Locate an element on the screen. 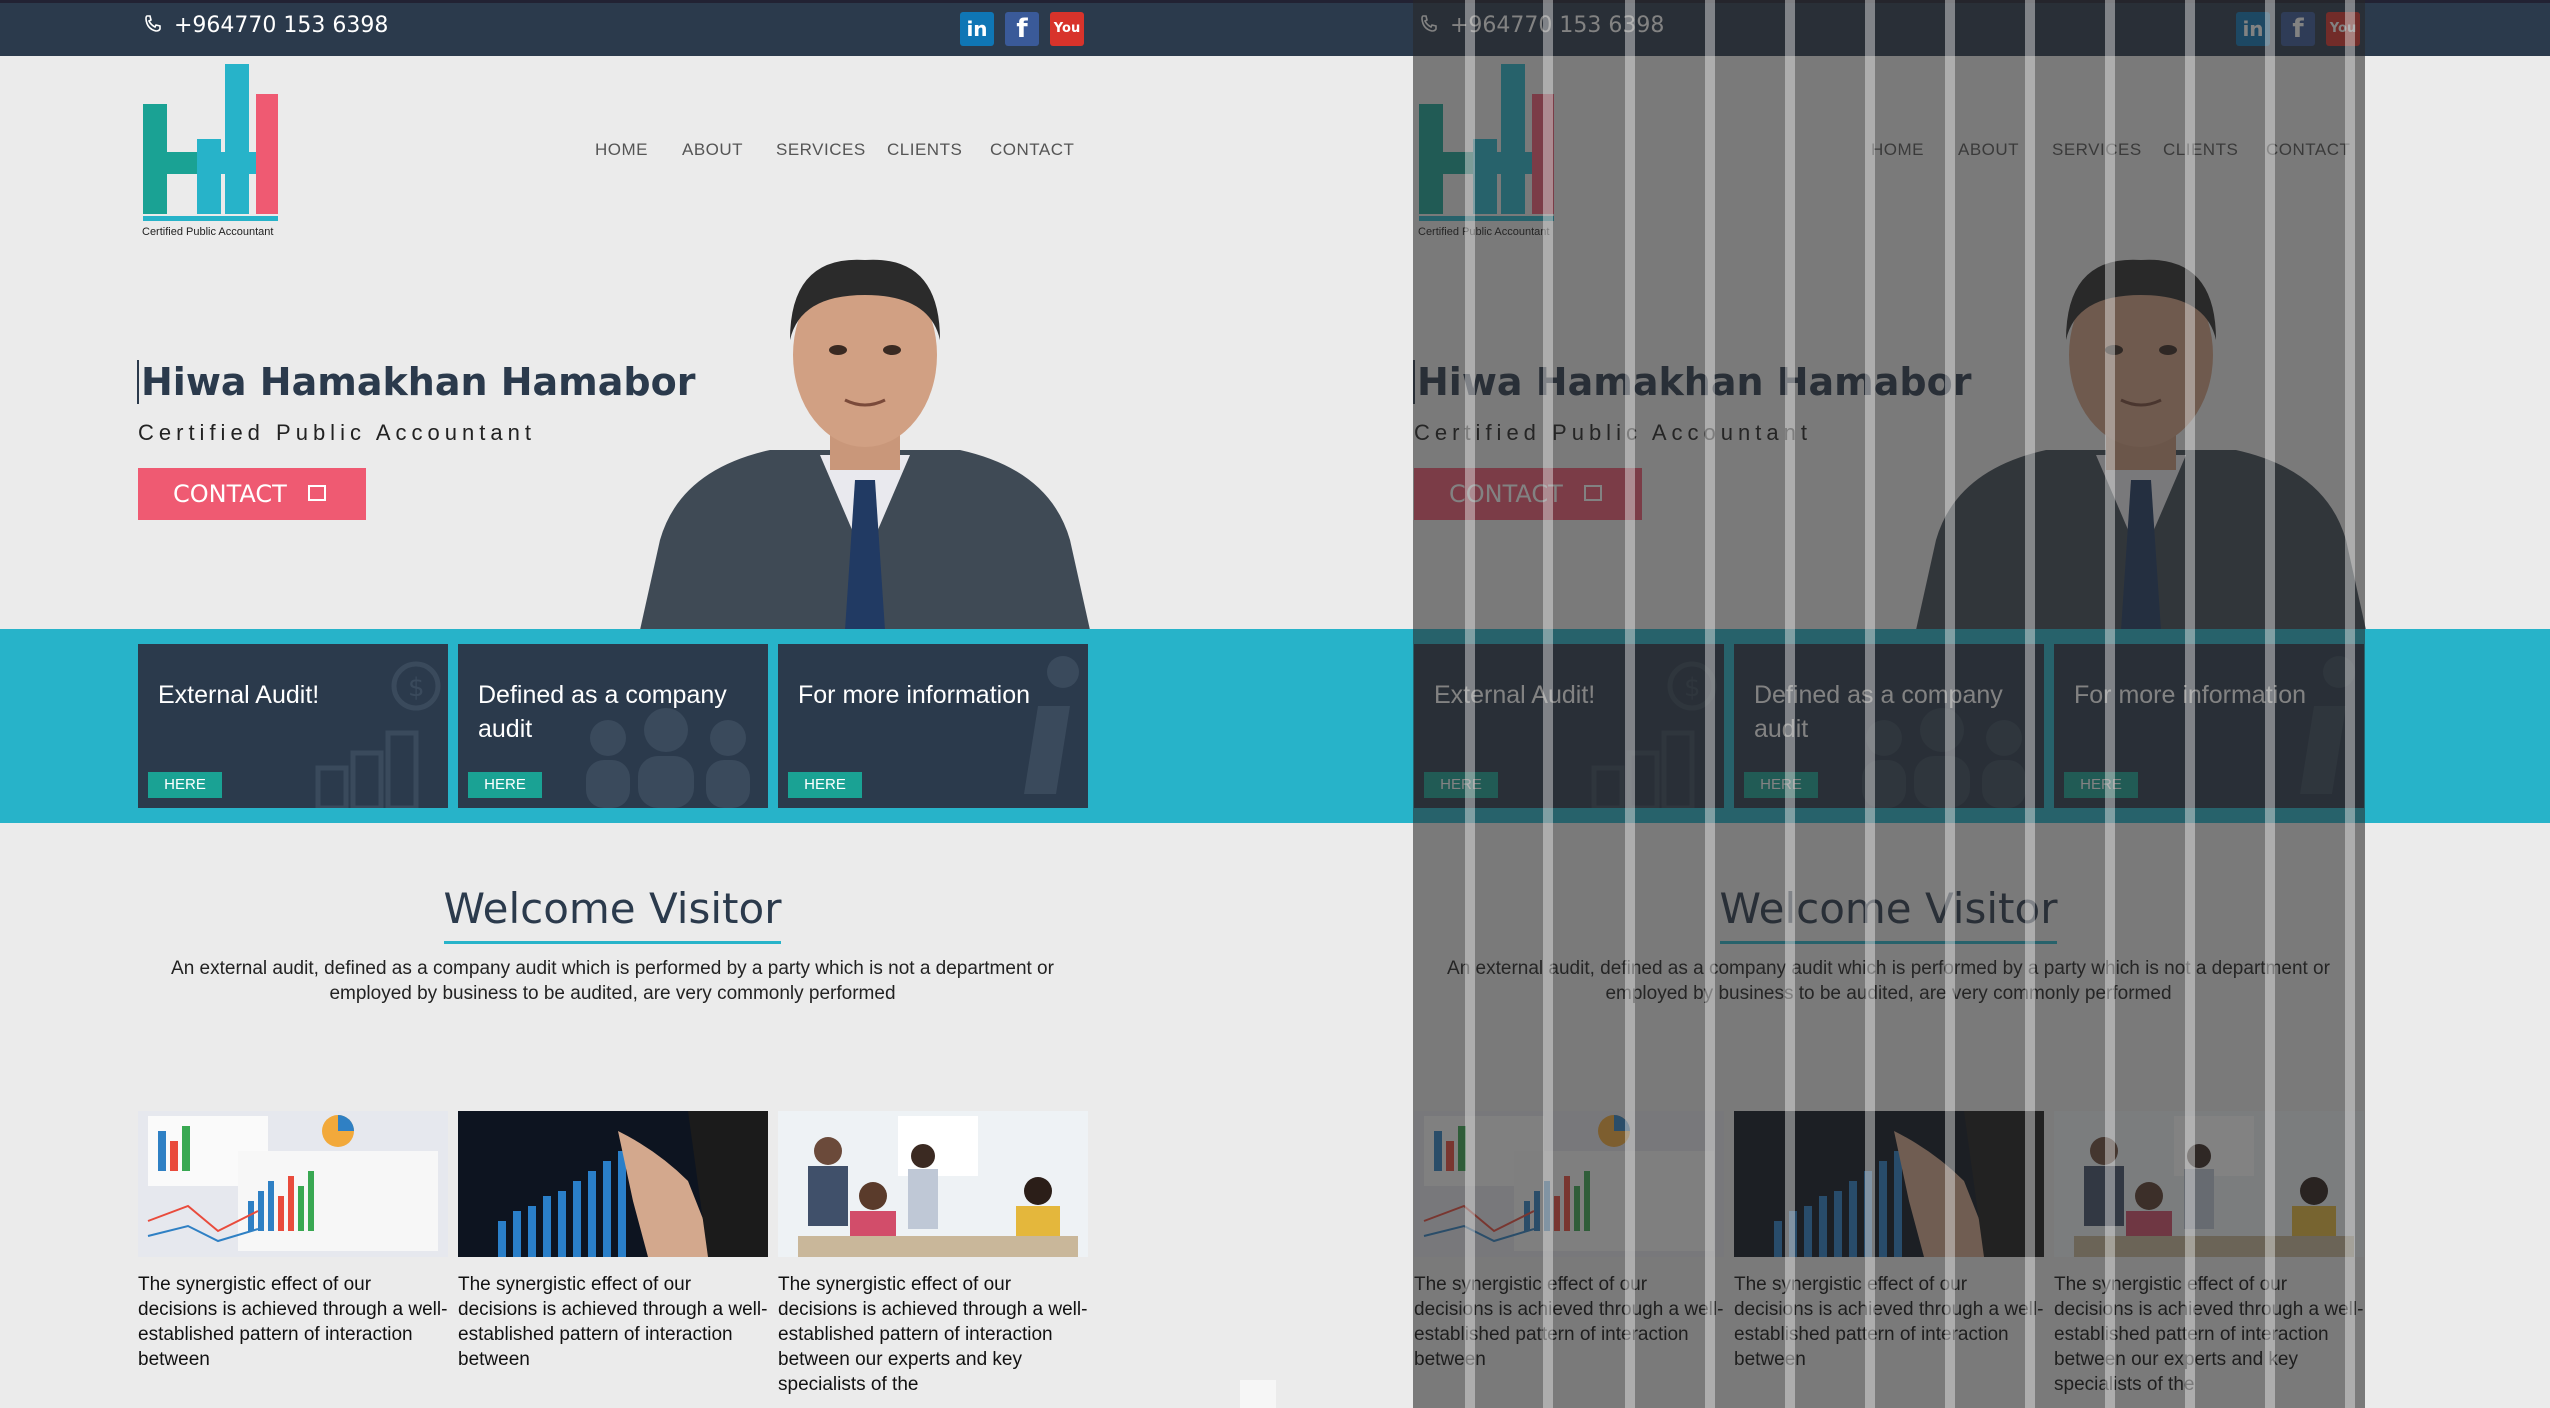 Image resolution: width=2550 pixels, height=1408 pixels. facebook-icon: f is located at coordinates (1022, 29).